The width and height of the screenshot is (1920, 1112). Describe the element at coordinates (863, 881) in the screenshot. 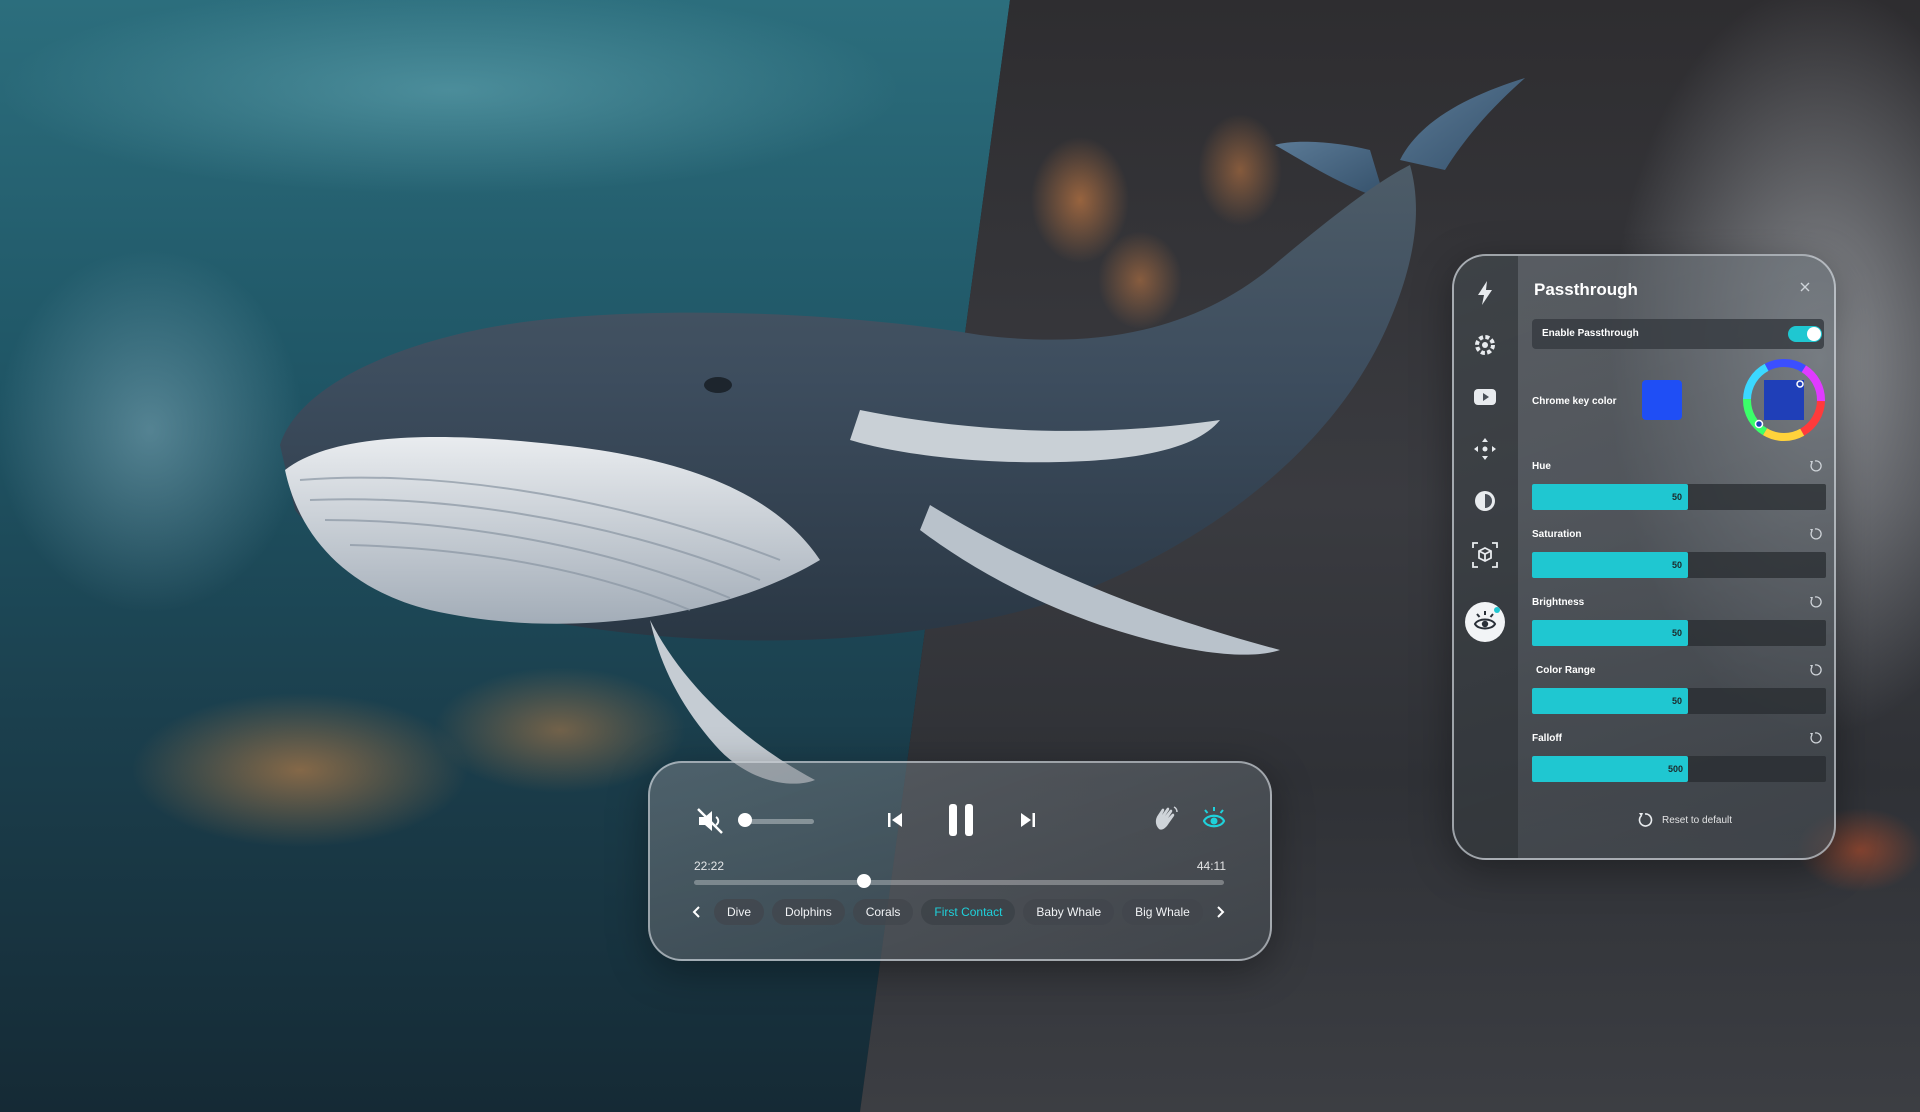

I see `seek-bar-handle` at that location.